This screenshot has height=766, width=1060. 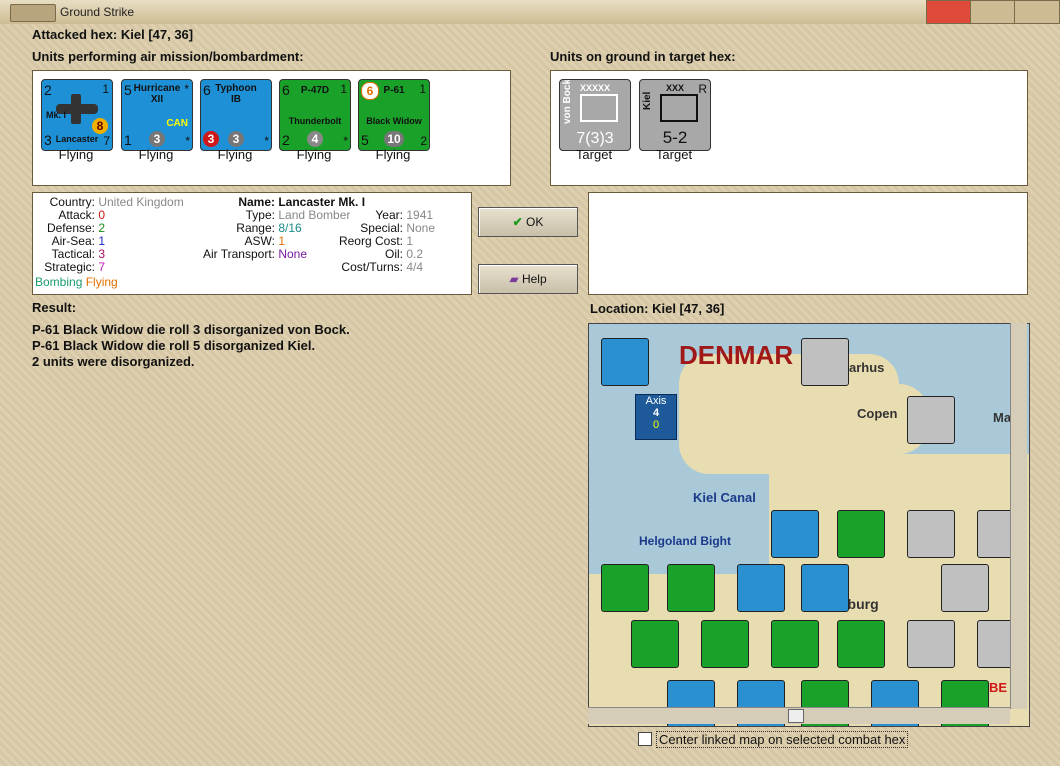 I want to click on special-value: None, so click(x=421, y=228).